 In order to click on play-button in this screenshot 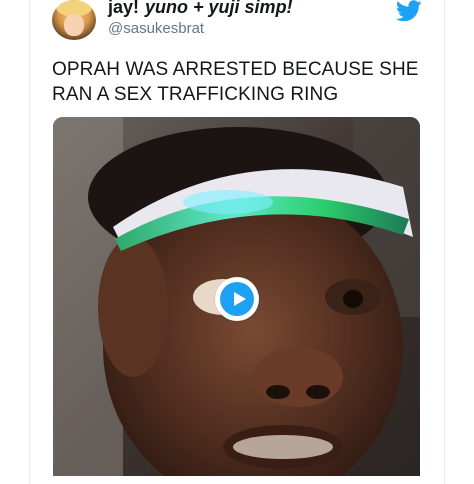, I will do `click(237, 299)`.